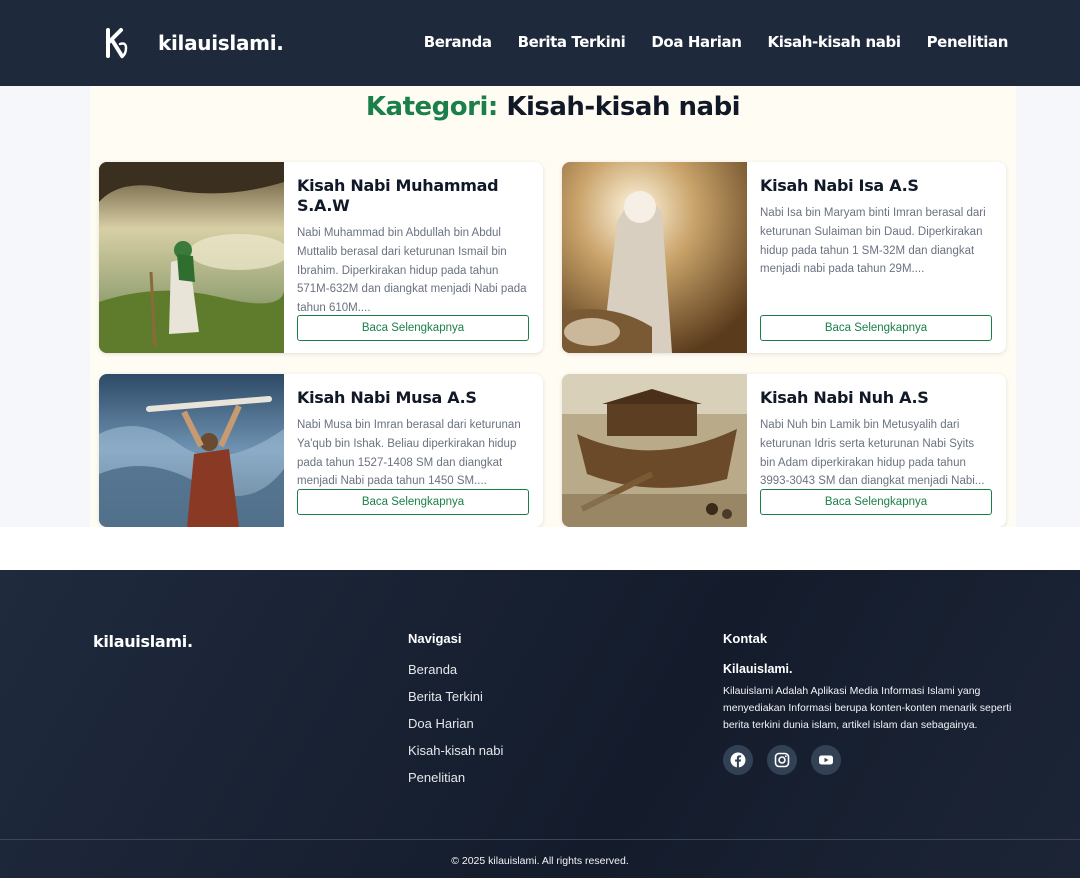  I want to click on footer-link-berita-terkini: Berita Terkini, so click(455, 702).